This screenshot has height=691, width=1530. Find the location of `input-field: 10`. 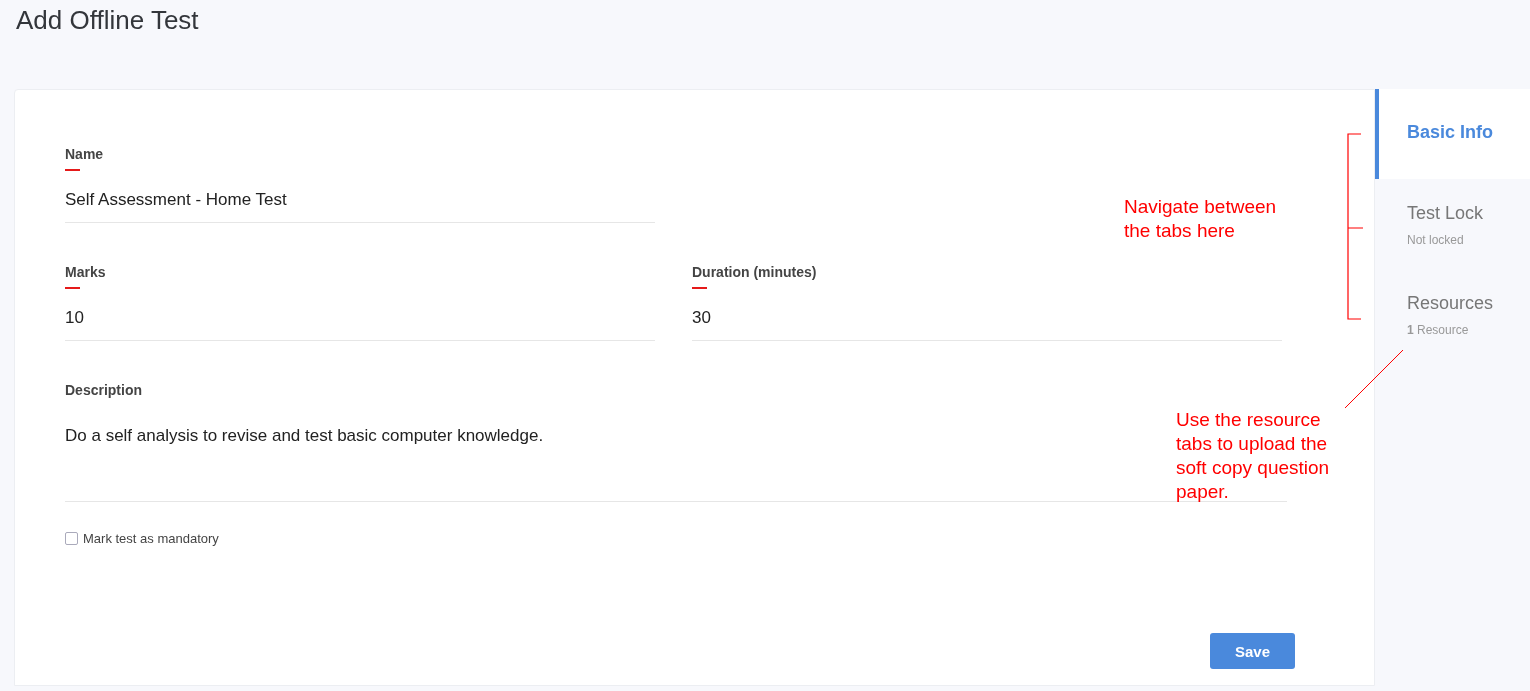

input-field: 10 is located at coordinates (74, 318).